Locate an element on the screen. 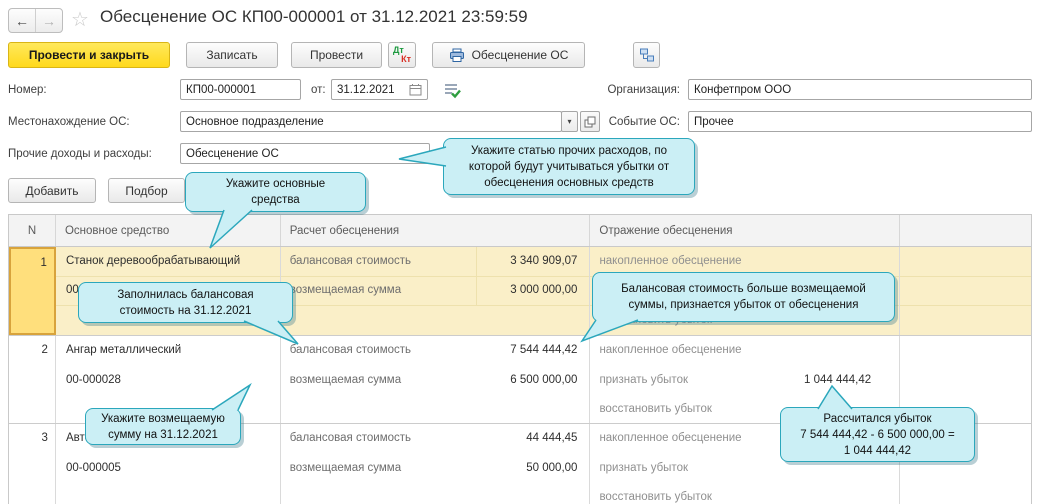 This screenshot has height=504, width=1037. forward-button: → is located at coordinates (49, 20).